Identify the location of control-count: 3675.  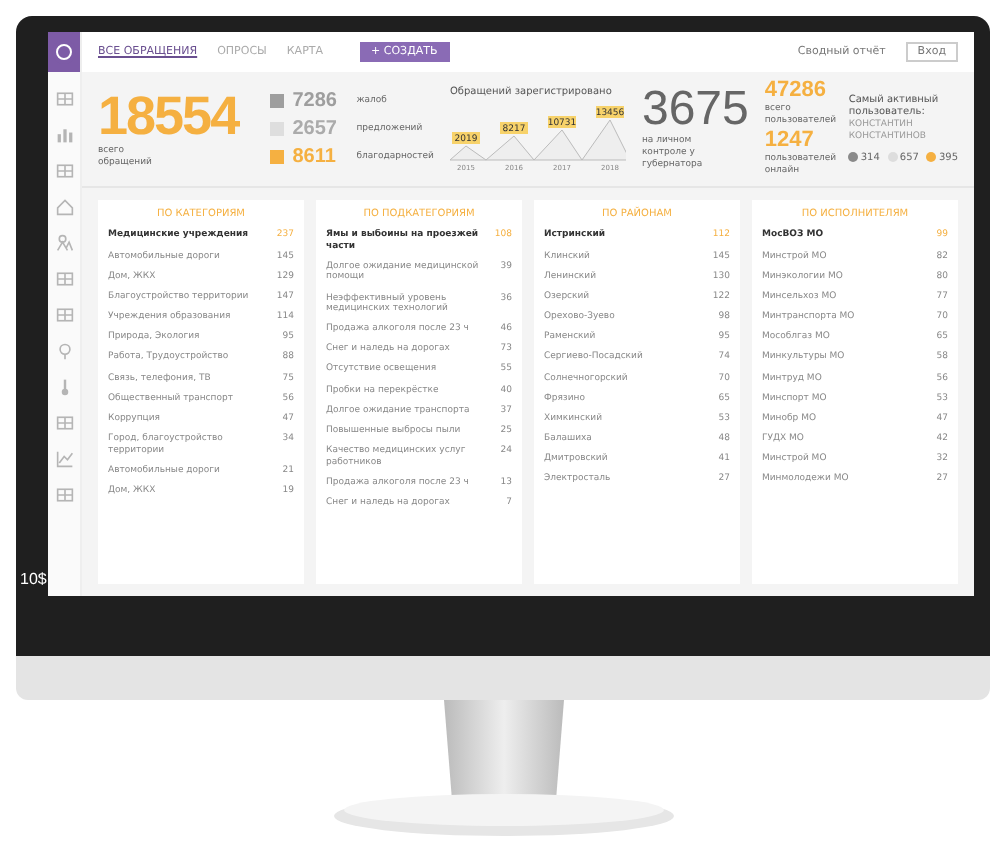
(695, 110).